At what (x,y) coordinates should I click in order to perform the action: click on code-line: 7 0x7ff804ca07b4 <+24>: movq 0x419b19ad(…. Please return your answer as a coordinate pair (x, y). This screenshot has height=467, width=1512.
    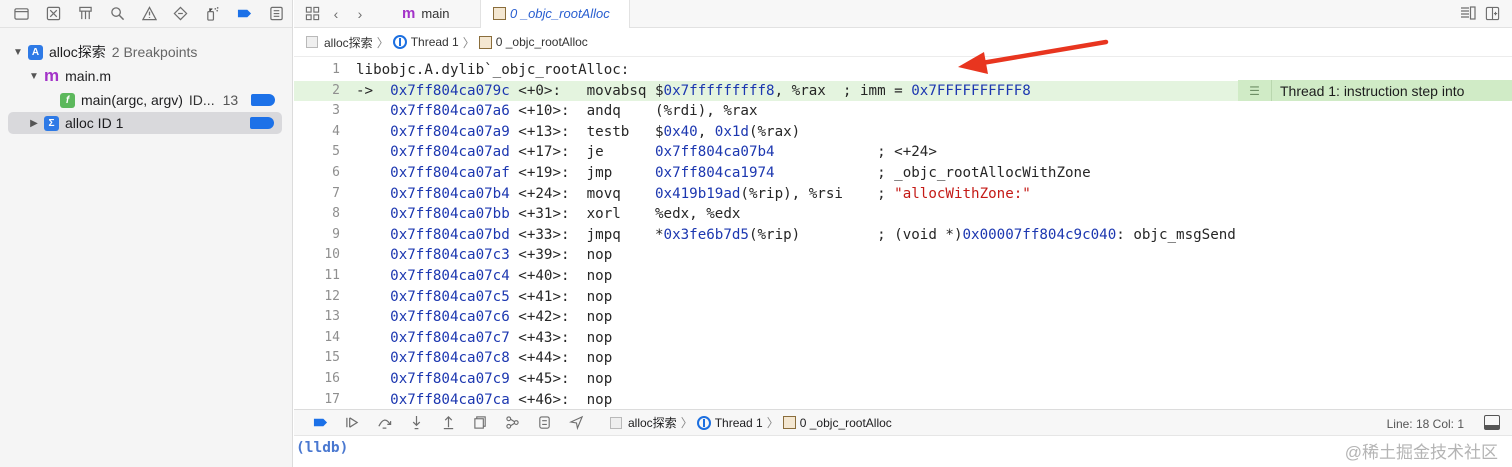
    Looking at the image, I should click on (903, 194).